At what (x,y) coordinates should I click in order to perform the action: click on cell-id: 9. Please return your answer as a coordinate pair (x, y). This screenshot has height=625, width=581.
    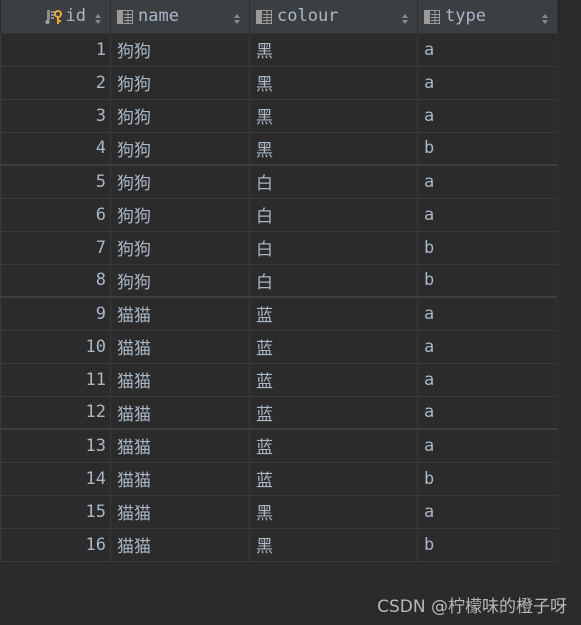
    Looking at the image, I should click on (55, 313).